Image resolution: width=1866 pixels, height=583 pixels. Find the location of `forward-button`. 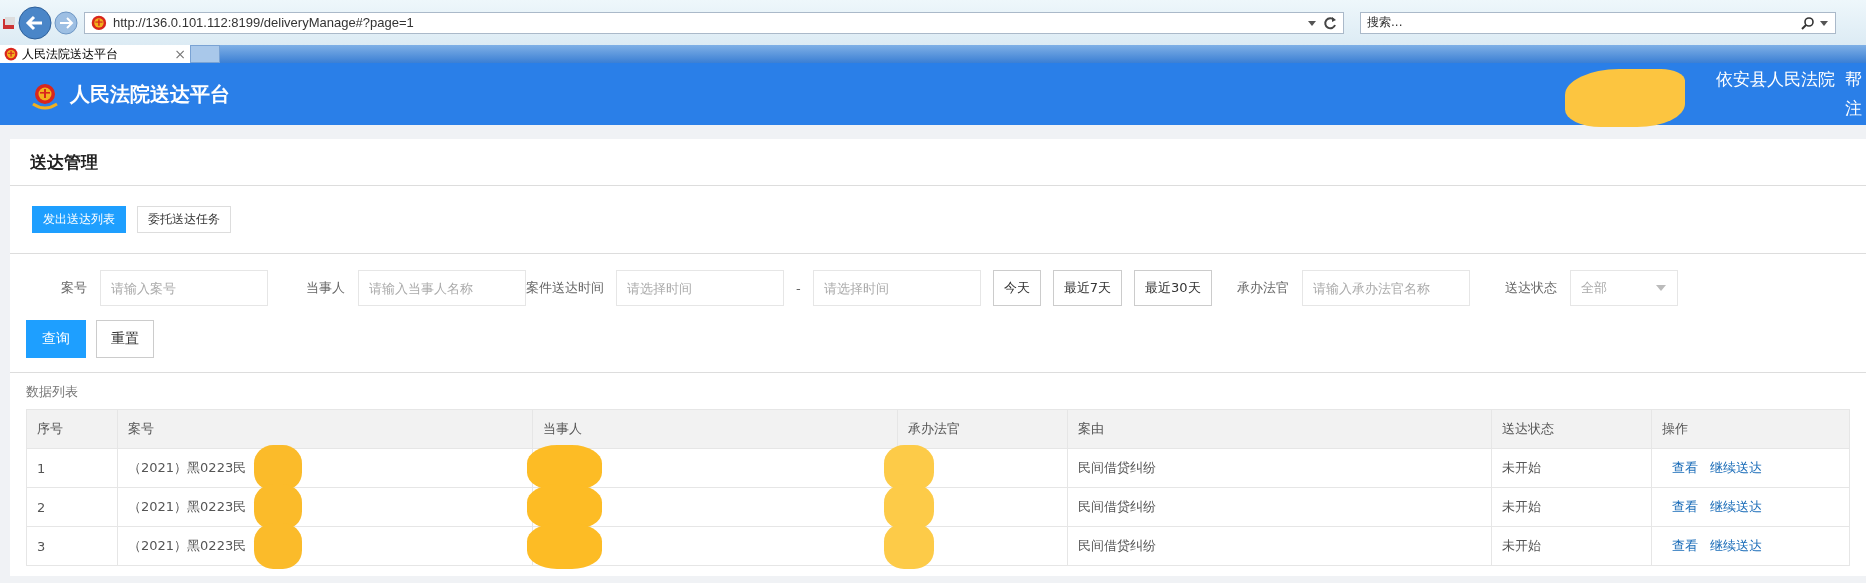

forward-button is located at coordinates (66, 22).